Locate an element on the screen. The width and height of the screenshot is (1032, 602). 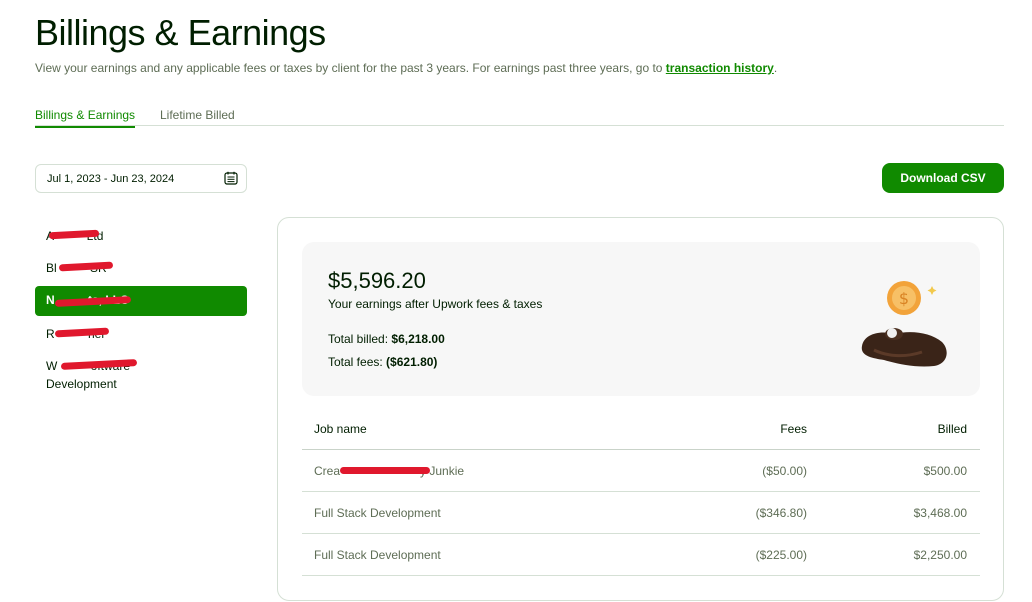
table-row: Crea y Junkie ($50.00) $500.00 is located at coordinates (641, 471).